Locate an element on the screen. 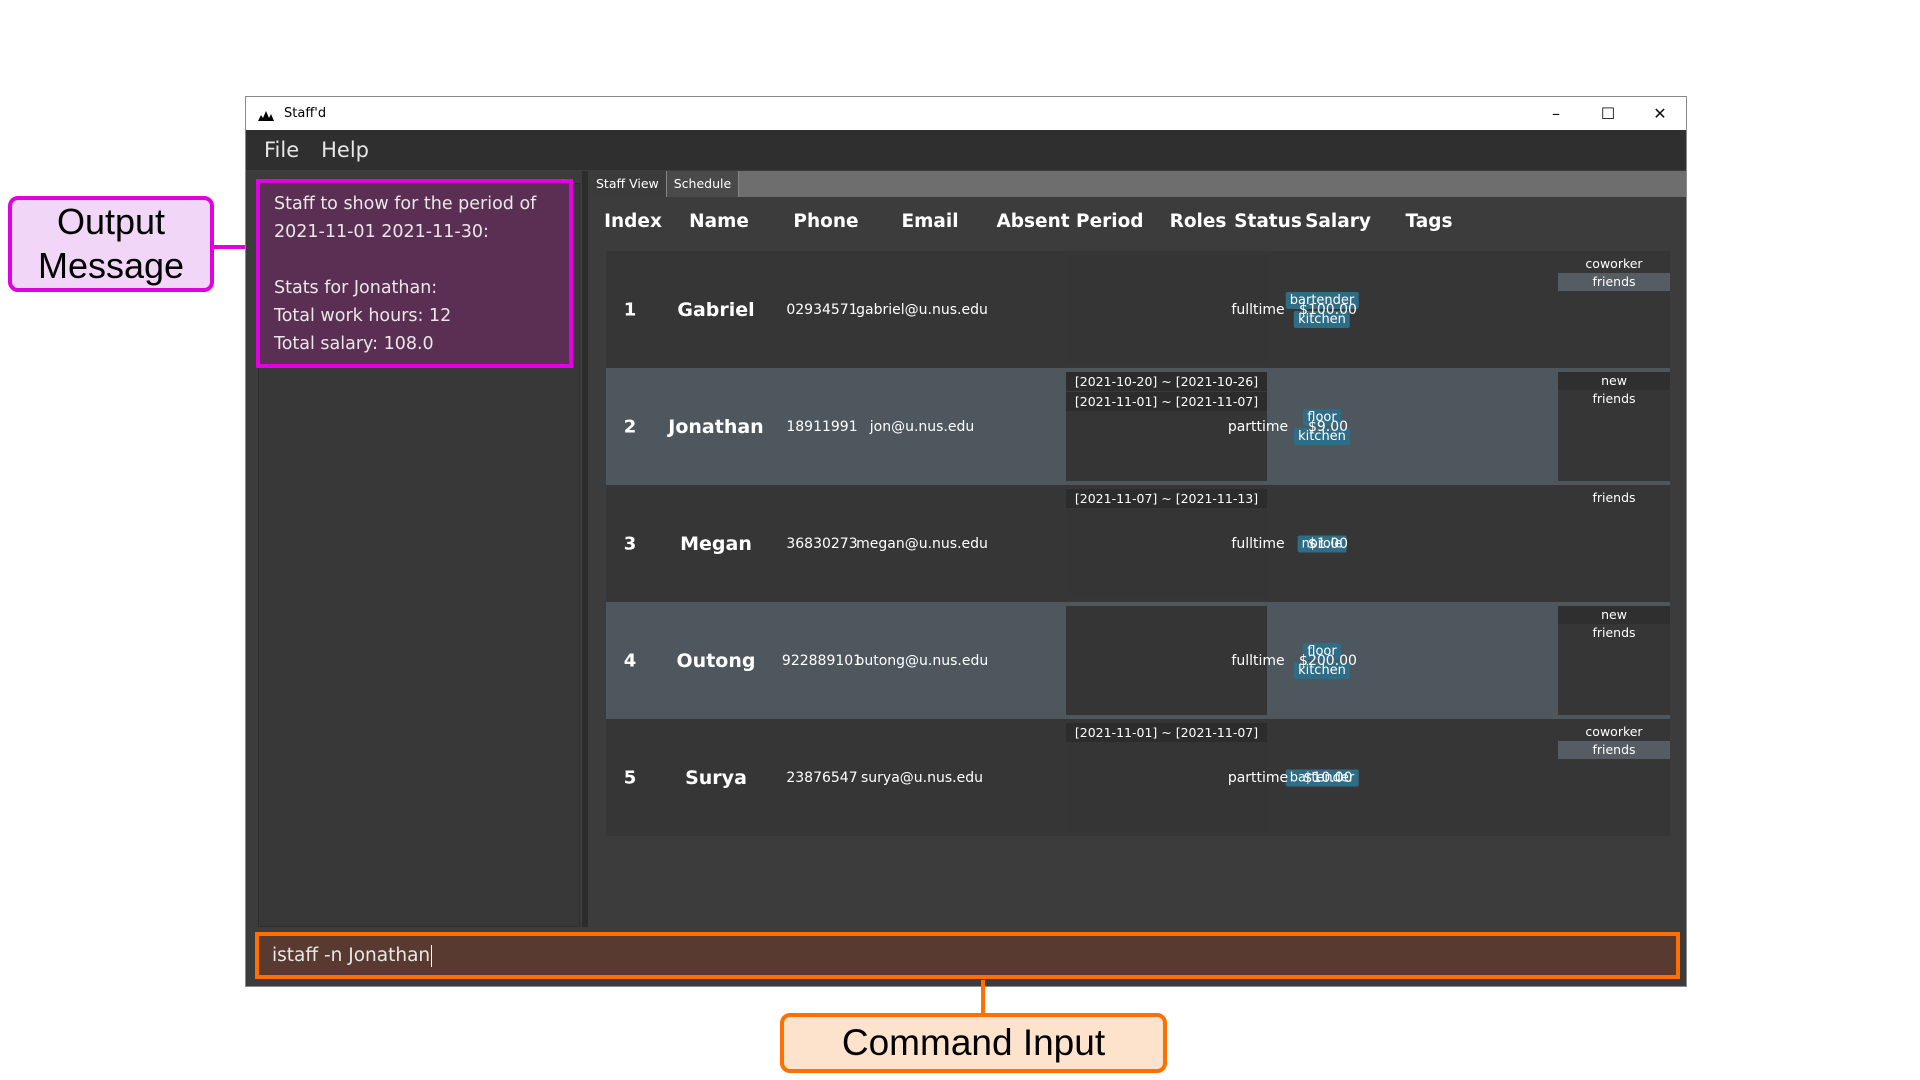 The width and height of the screenshot is (1920, 1080). staff-index: 4 is located at coordinates (630, 660).